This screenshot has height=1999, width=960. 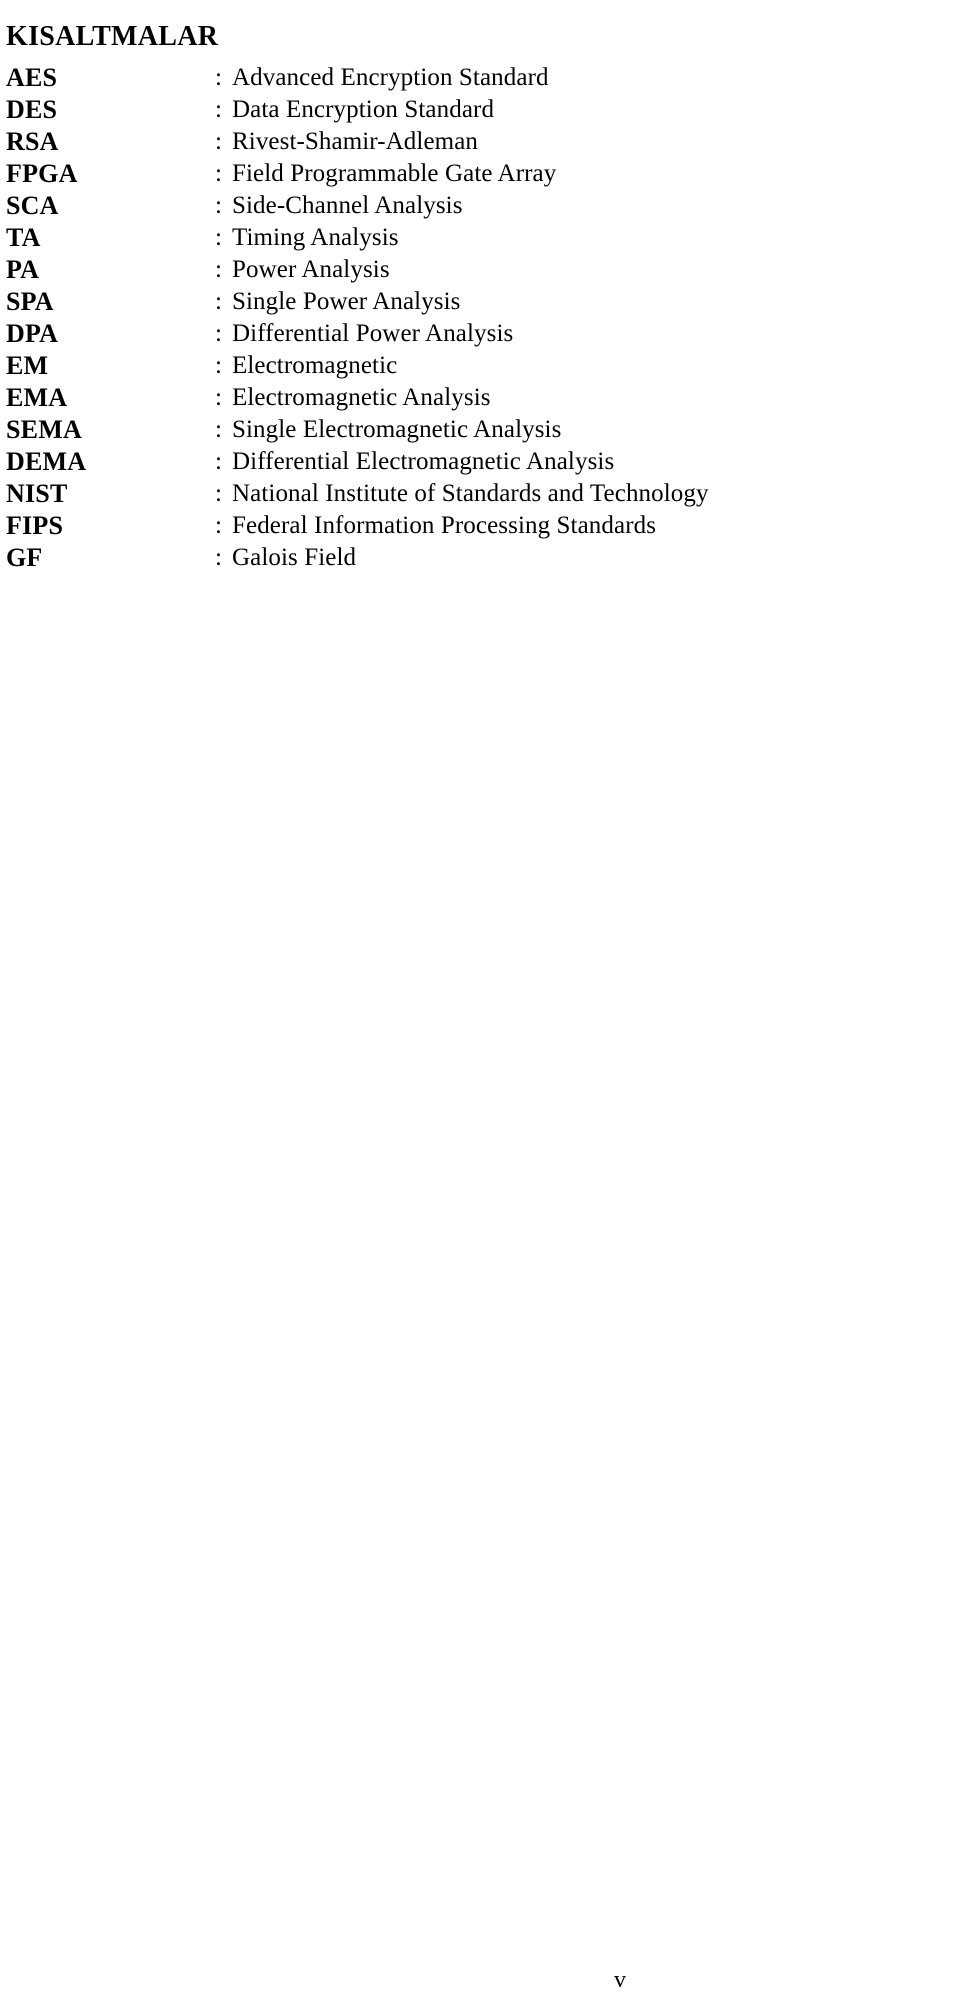 What do you see at coordinates (44, 429) in the screenshot?
I see `abbreviation-term: SEMA` at bounding box center [44, 429].